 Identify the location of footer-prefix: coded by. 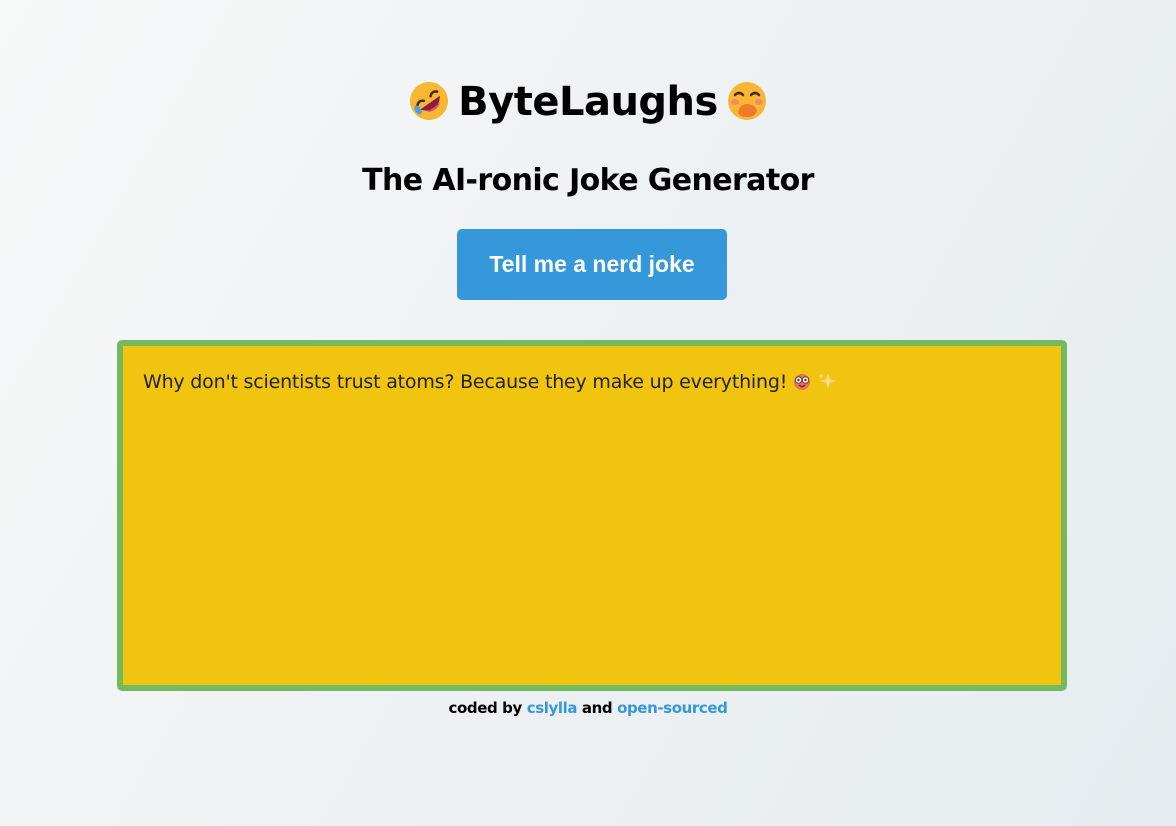
(485, 708).